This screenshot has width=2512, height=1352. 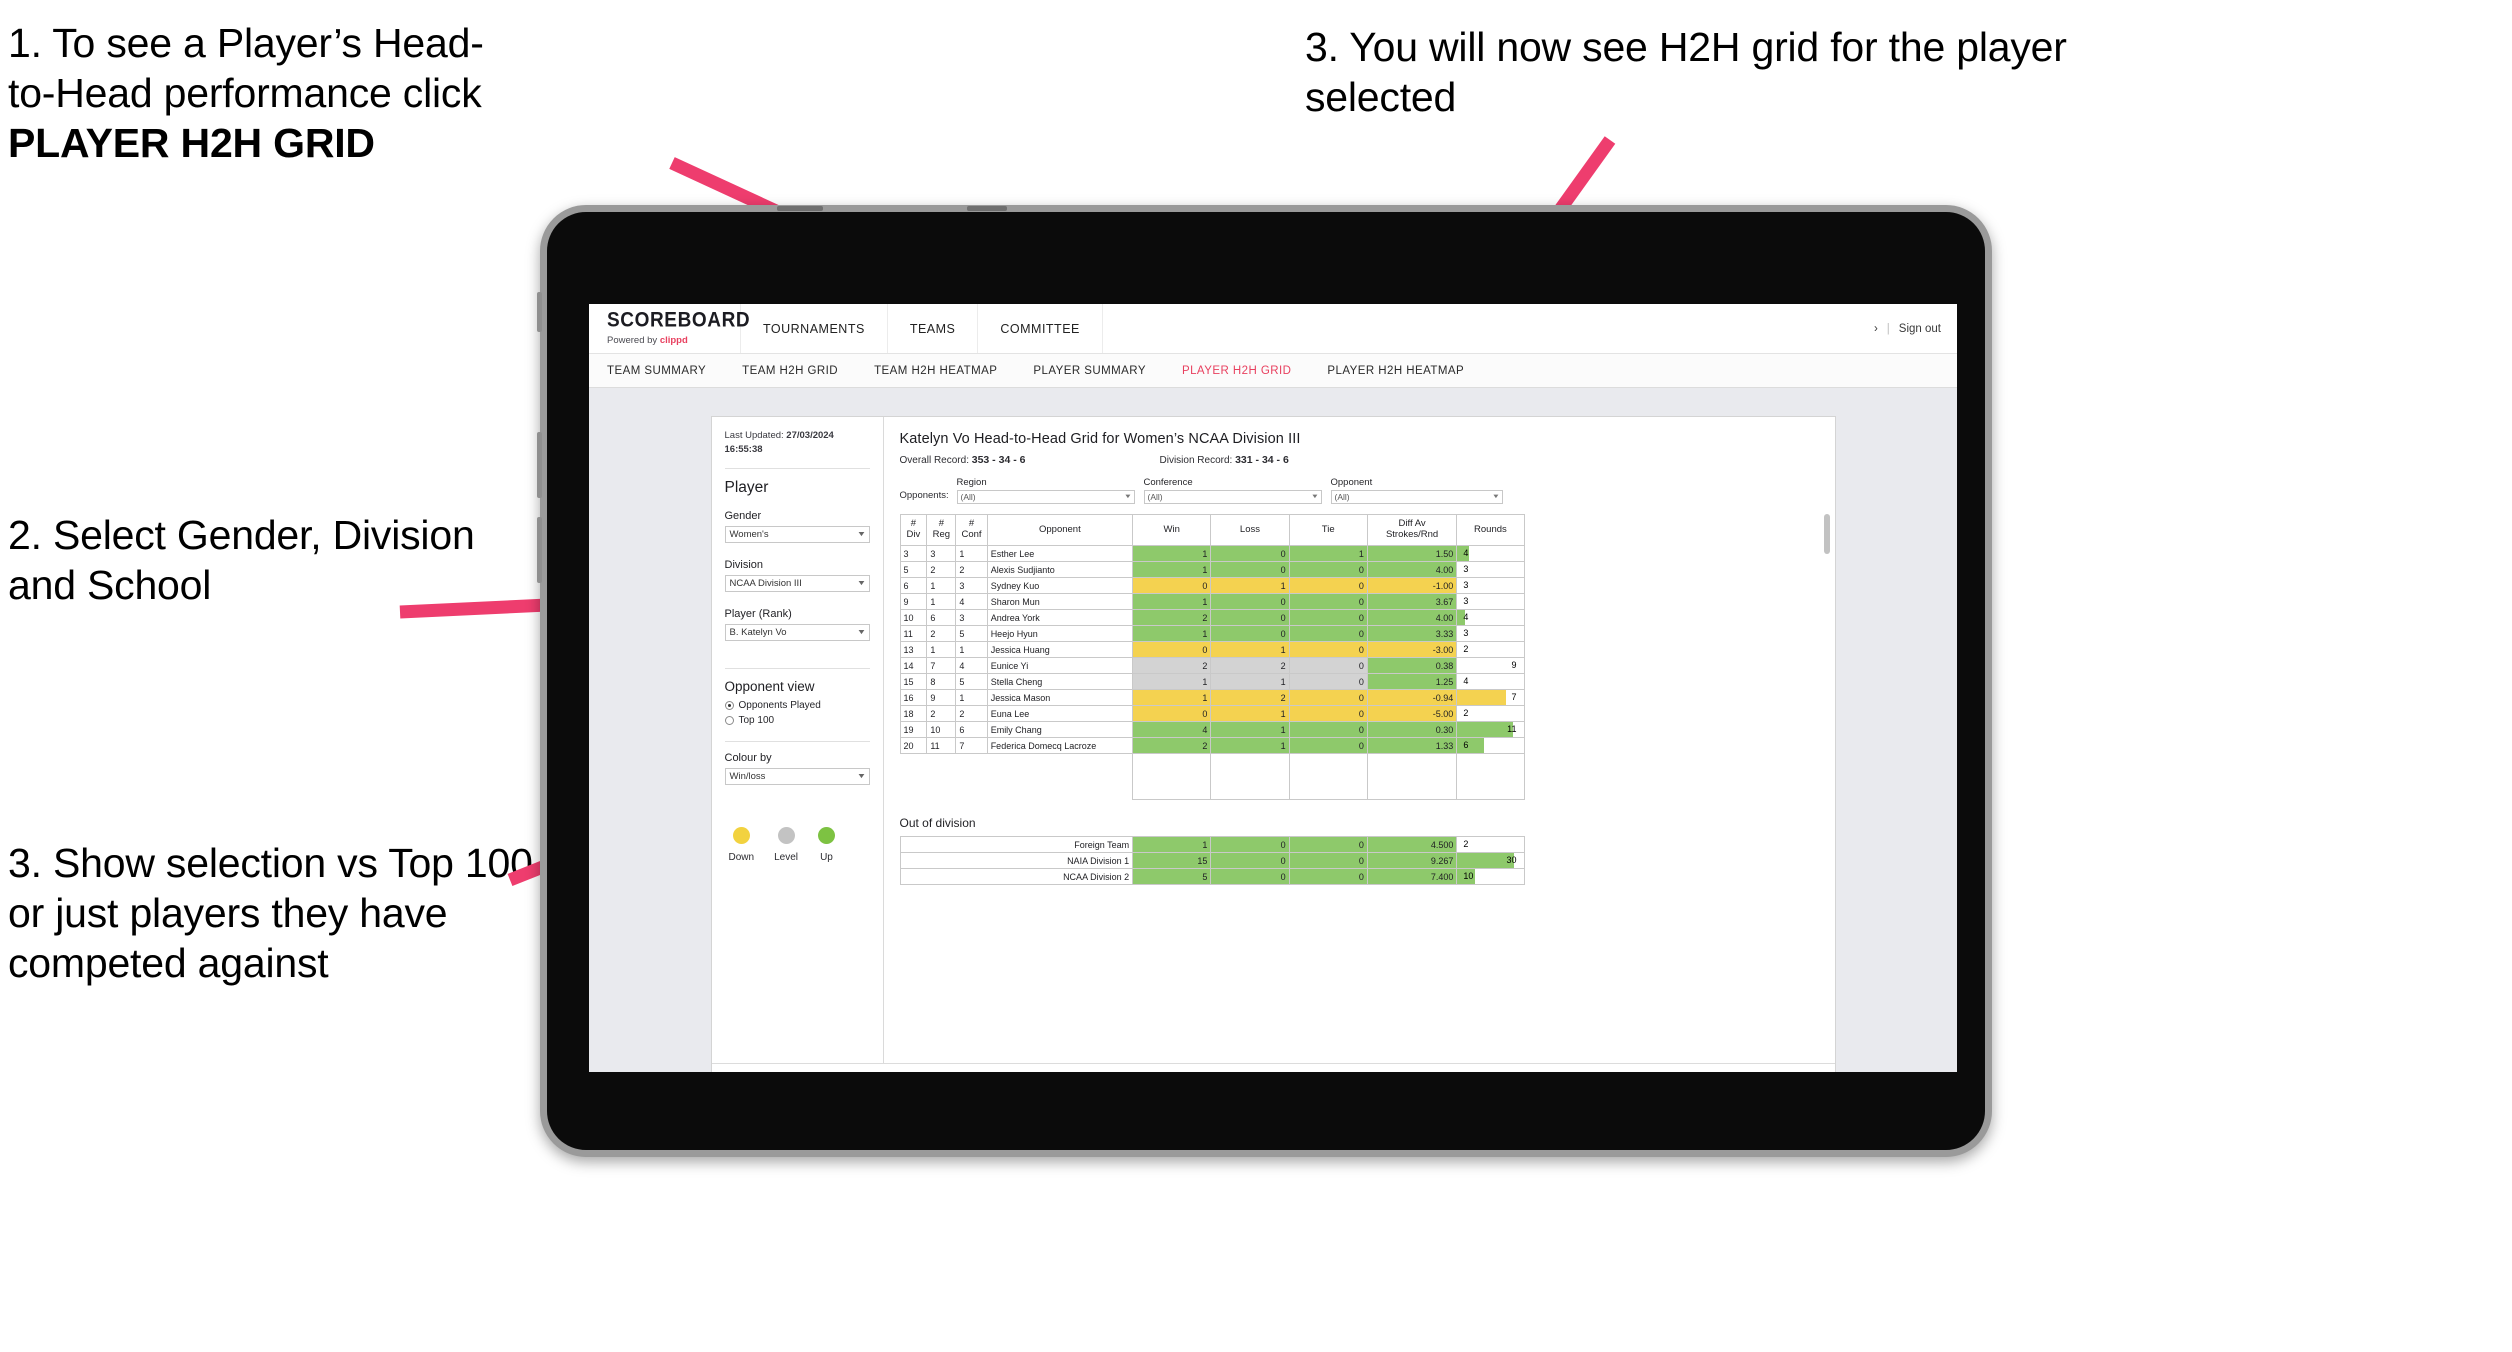 What do you see at coordinates (801, 371) in the screenshot?
I see `tab-team-h2h-grid: TEAM H2H GRID` at bounding box center [801, 371].